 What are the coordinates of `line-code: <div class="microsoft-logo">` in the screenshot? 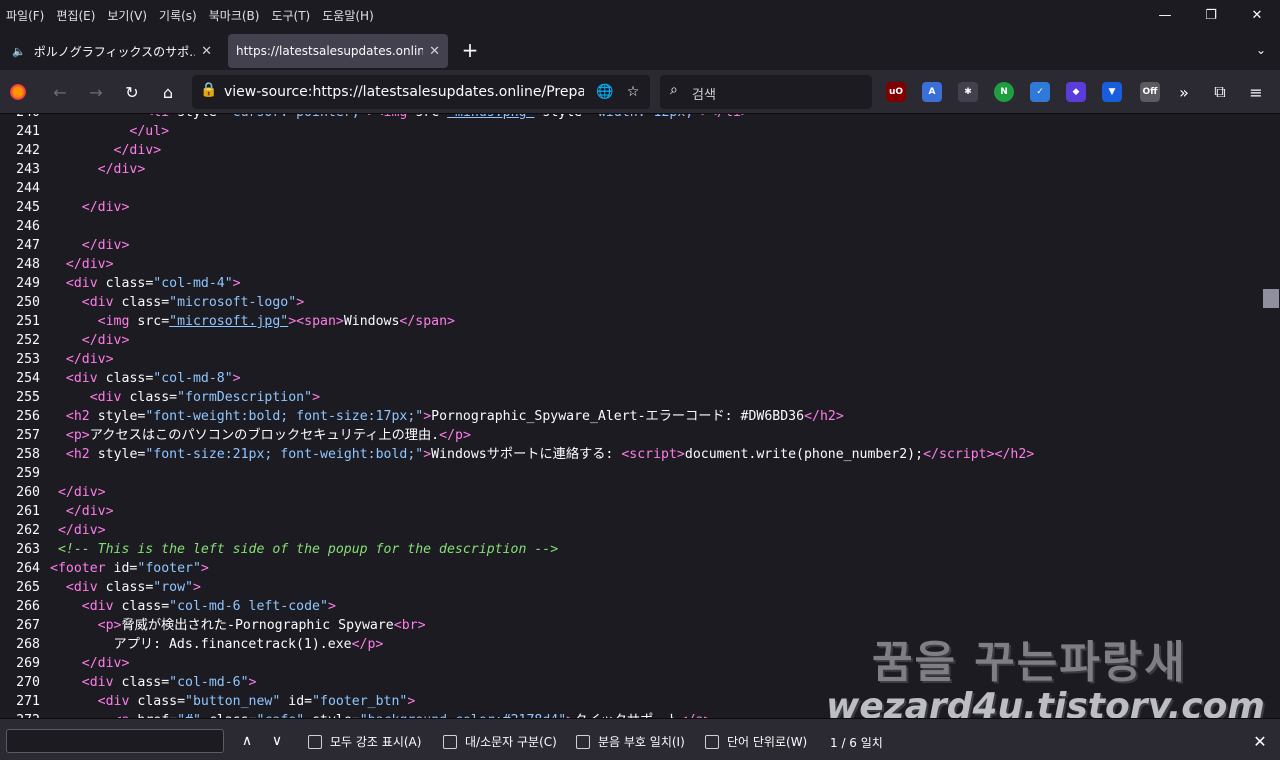 It's located at (193, 302).